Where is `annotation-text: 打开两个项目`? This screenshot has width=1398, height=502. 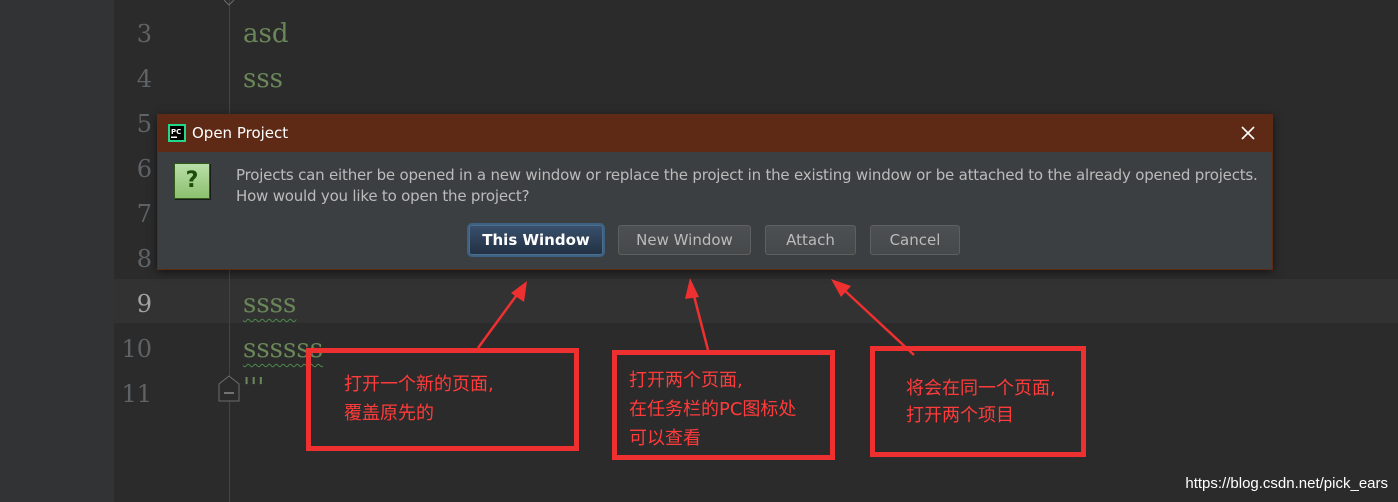
annotation-text: 打开两个项目 is located at coordinates (960, 415).